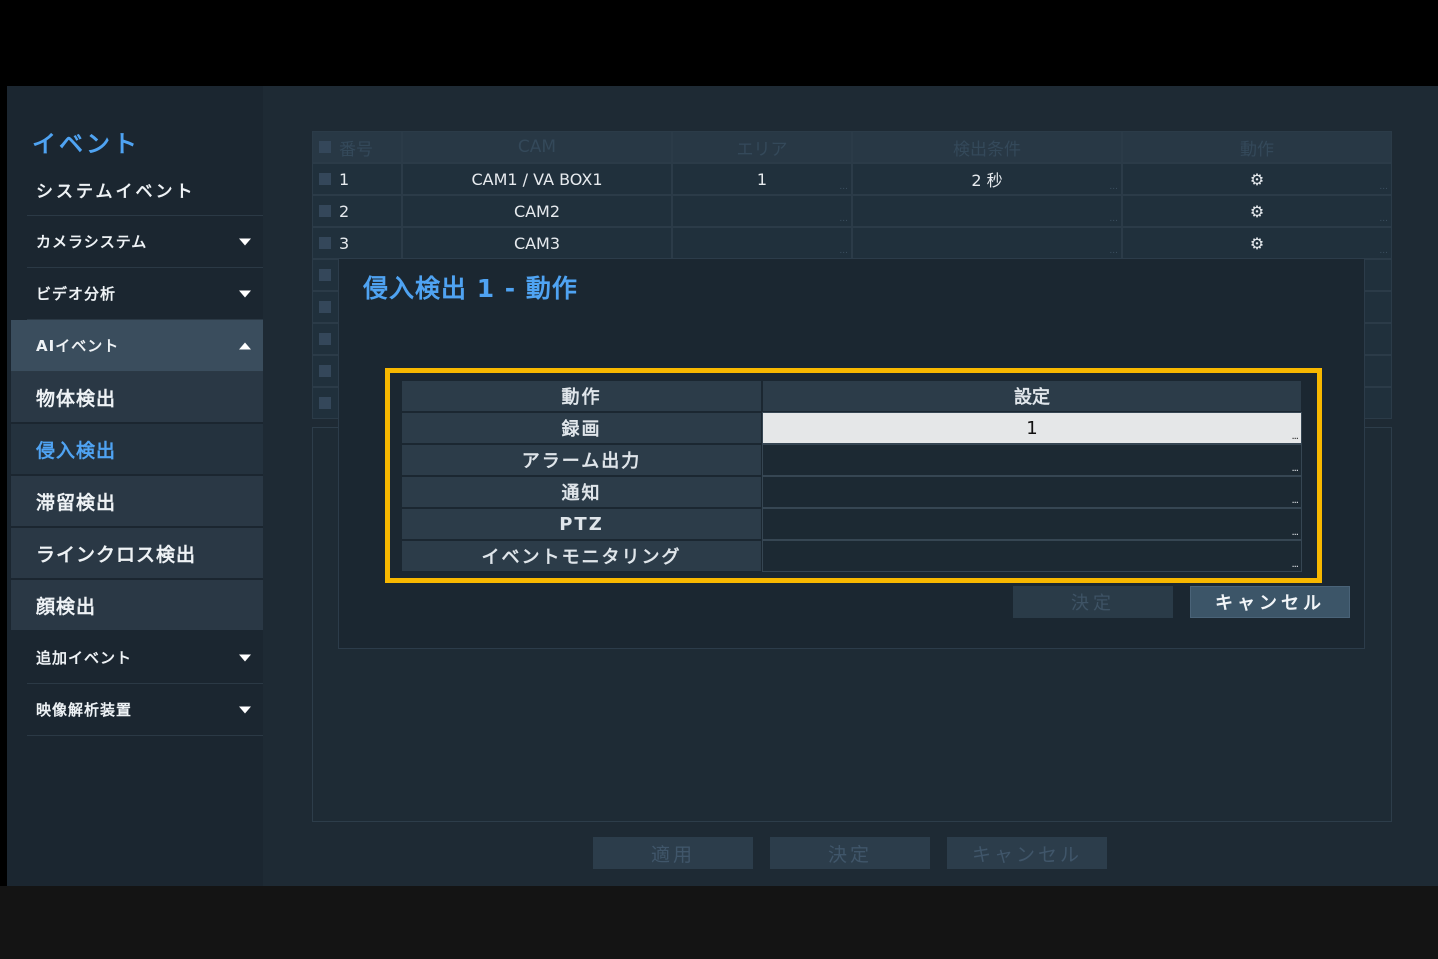 The height and width of the screenshot is (959, 1438). What do you see at coordinates (344, 179) in the screenshot?
I see `row-number: 1` at bounding box center [344, 179].